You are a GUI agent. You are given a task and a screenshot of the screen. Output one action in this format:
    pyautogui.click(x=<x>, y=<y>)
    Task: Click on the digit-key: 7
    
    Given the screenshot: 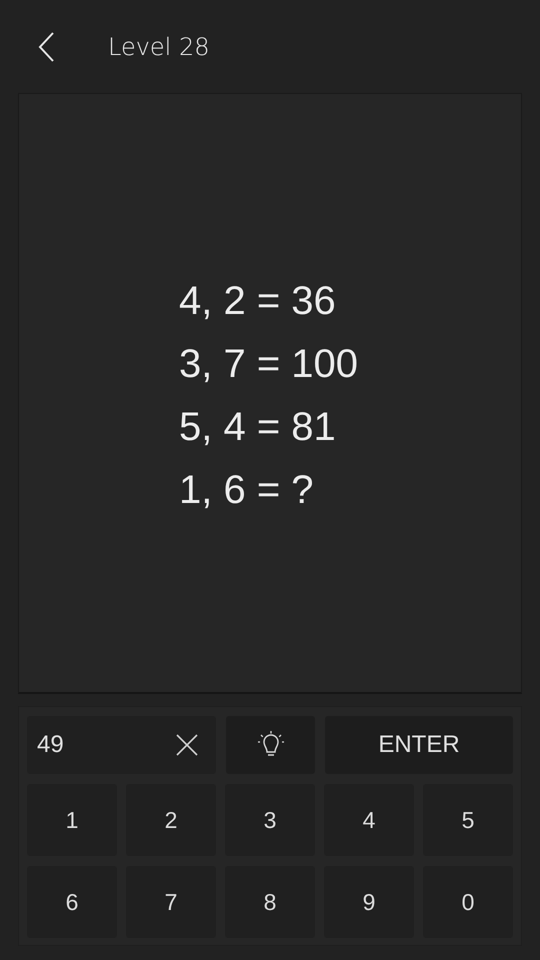 What is the action you would take?
    pyautogui.click(x=171, y=902)
    